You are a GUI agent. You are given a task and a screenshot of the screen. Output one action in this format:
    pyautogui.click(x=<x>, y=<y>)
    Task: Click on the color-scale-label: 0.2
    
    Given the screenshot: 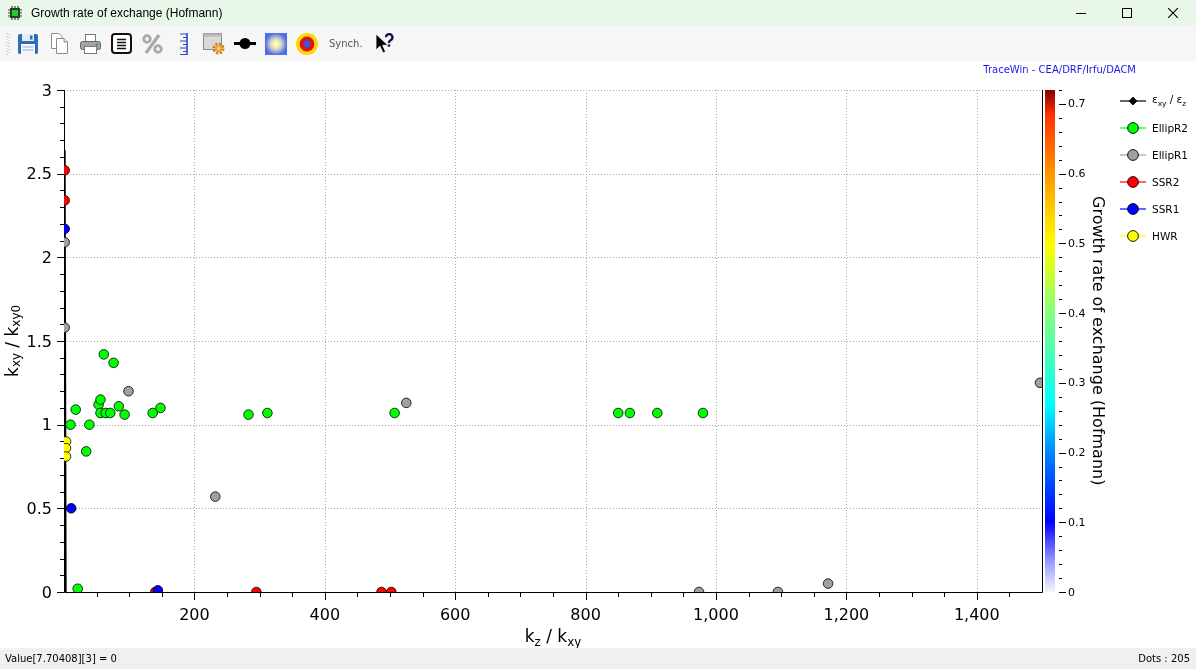 What is the action you would take?
    pyautogui.click(x=1077, y=453)
    